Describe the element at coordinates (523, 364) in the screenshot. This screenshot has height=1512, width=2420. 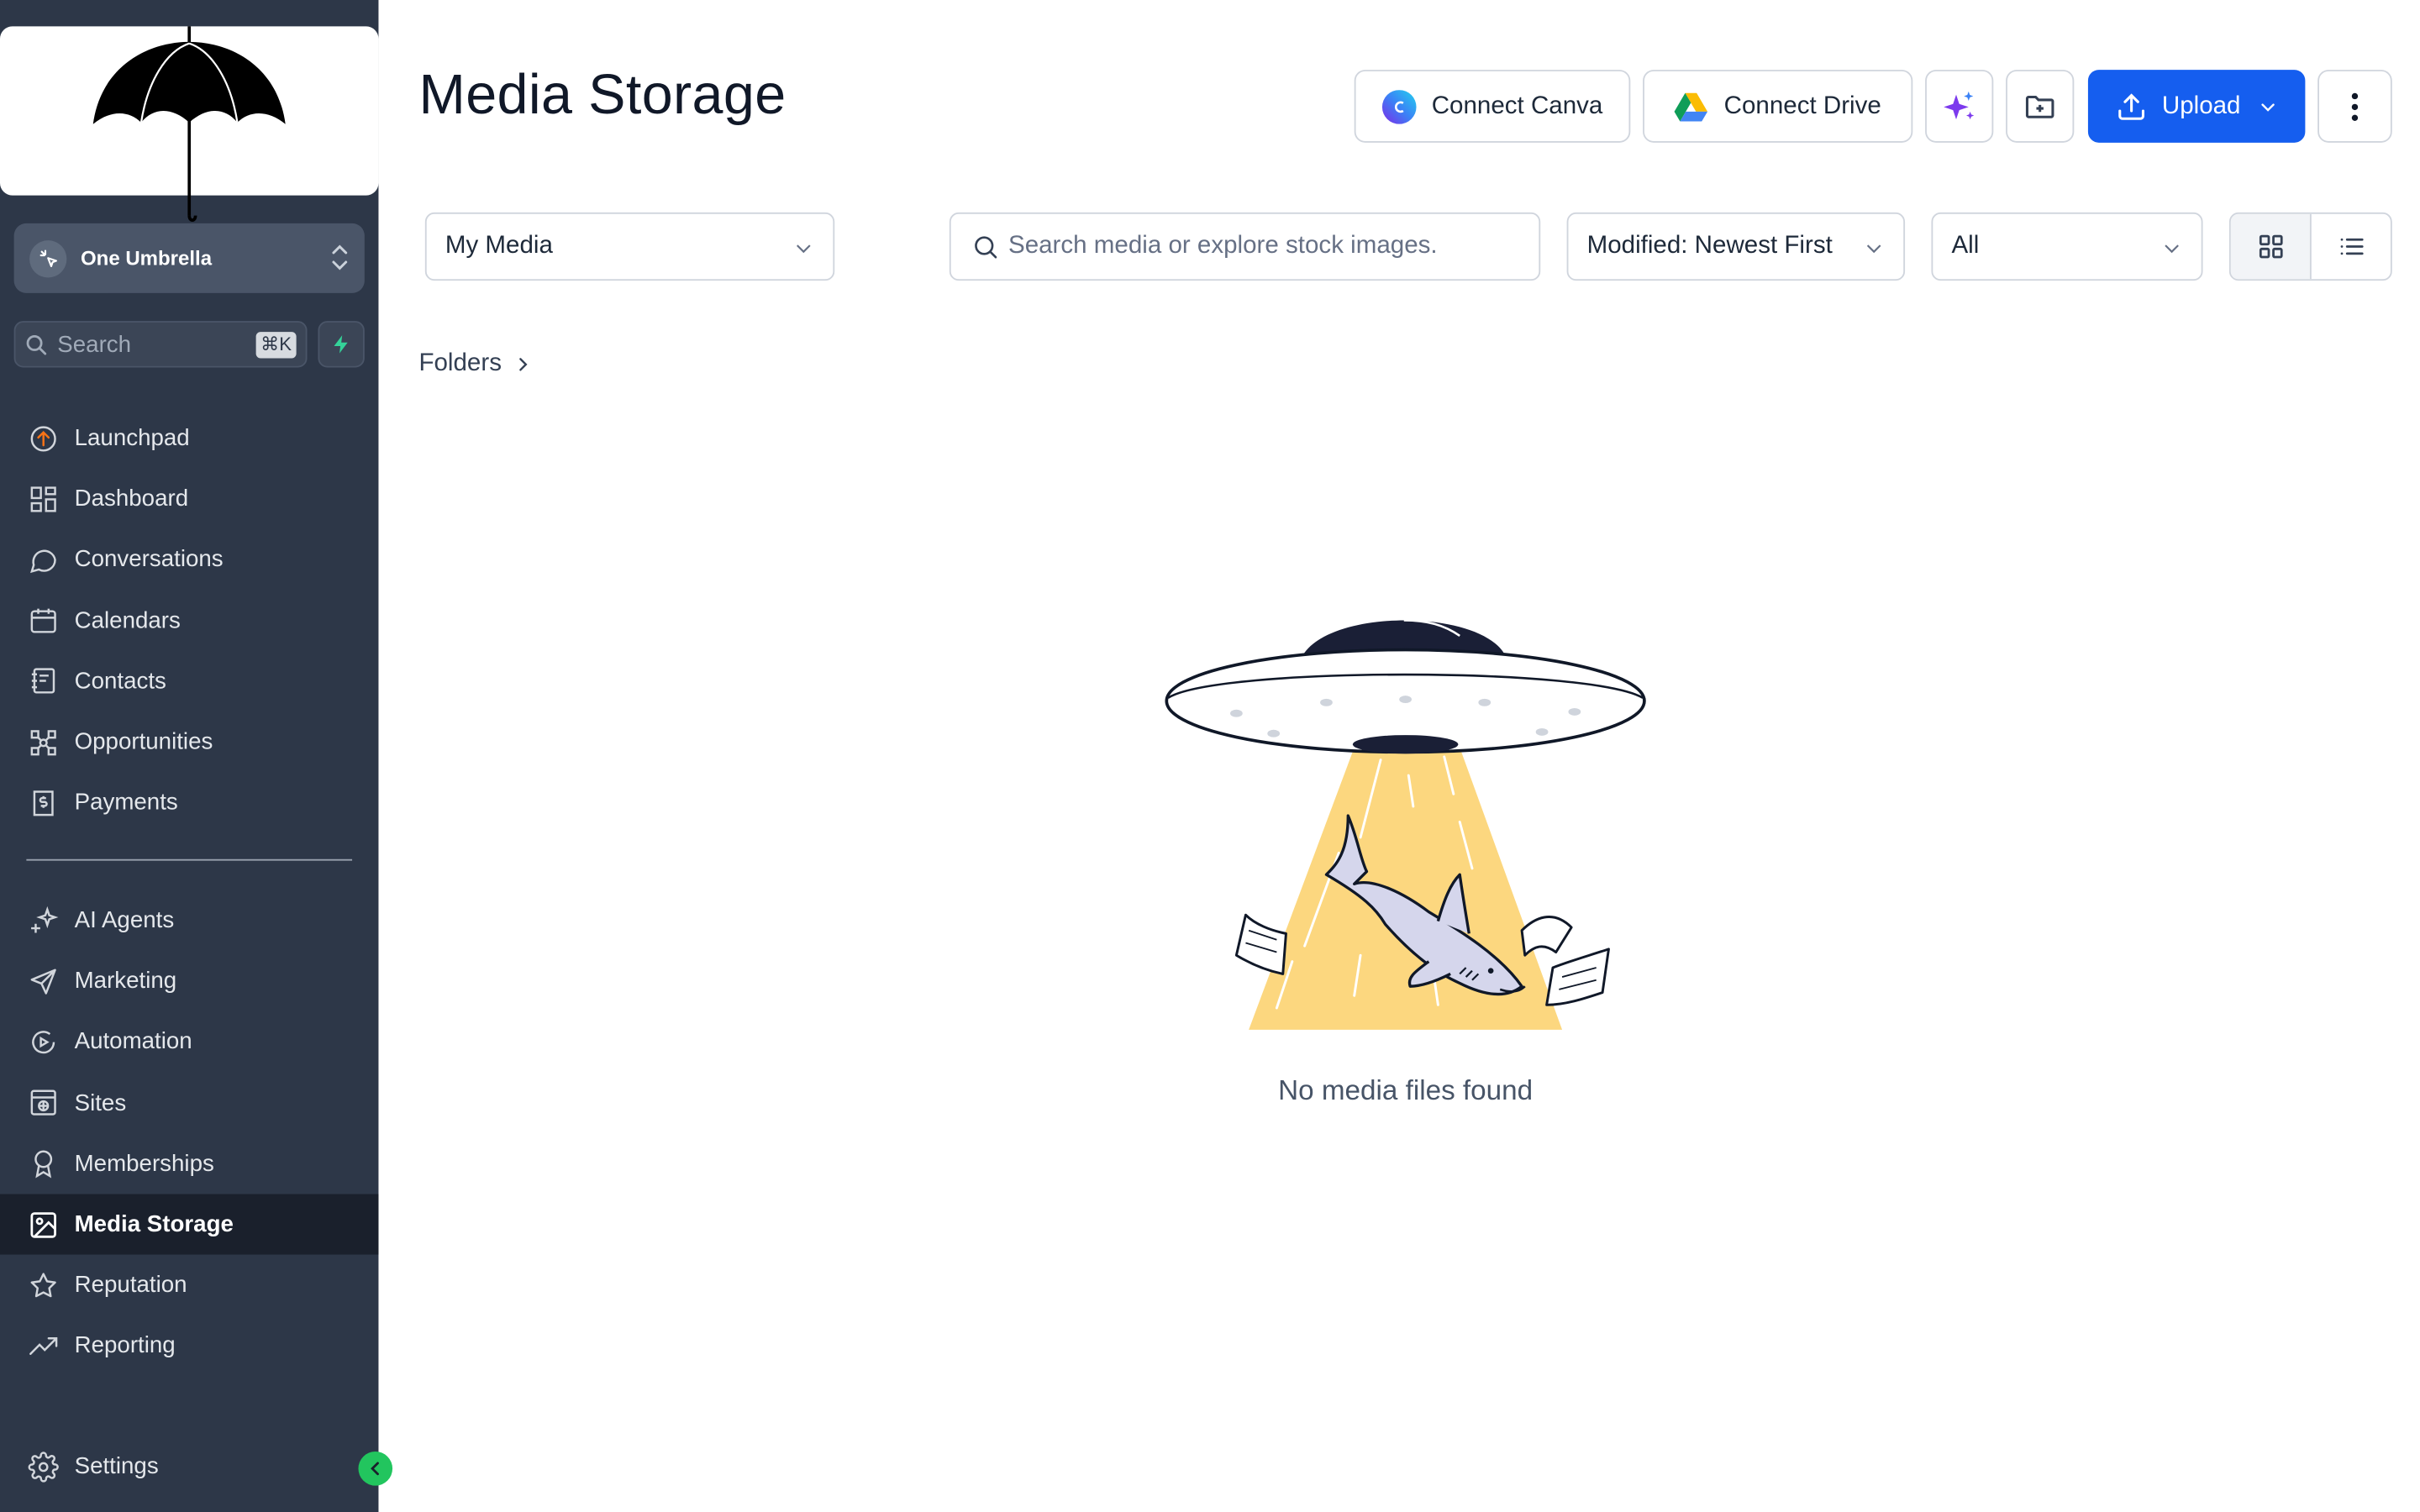
I see `chevron-right-icon` at that location.